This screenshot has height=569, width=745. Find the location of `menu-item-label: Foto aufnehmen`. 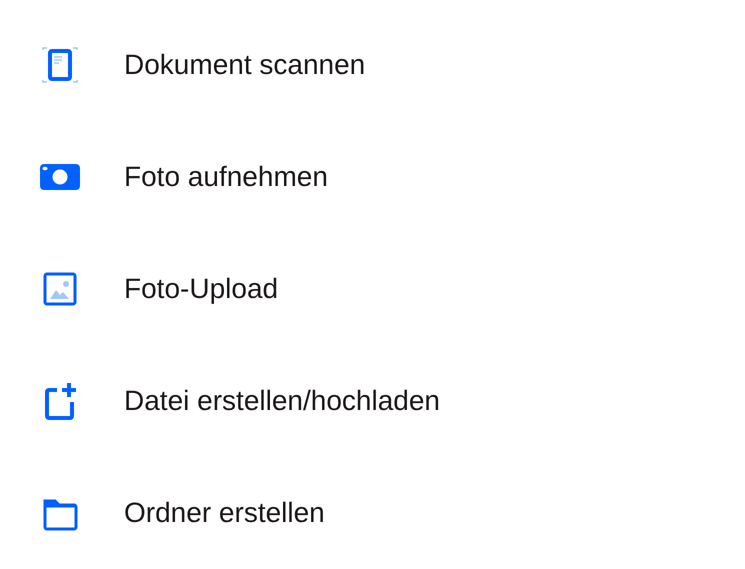

menu-item-label: Foto aufnehmen is located at coordinates (226, 177).